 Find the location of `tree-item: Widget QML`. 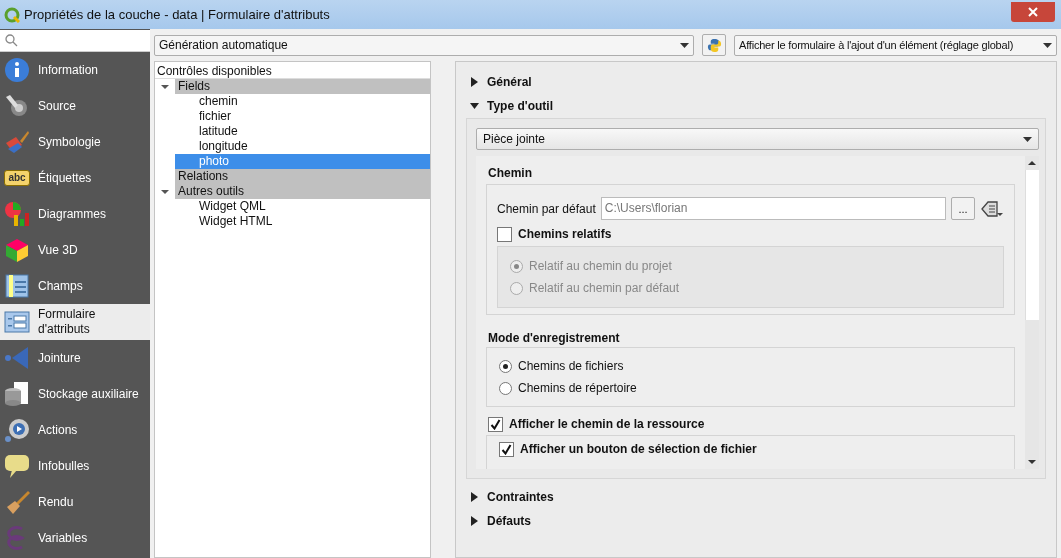

tree-item: Widget QML is located at coordinates (302, 206).